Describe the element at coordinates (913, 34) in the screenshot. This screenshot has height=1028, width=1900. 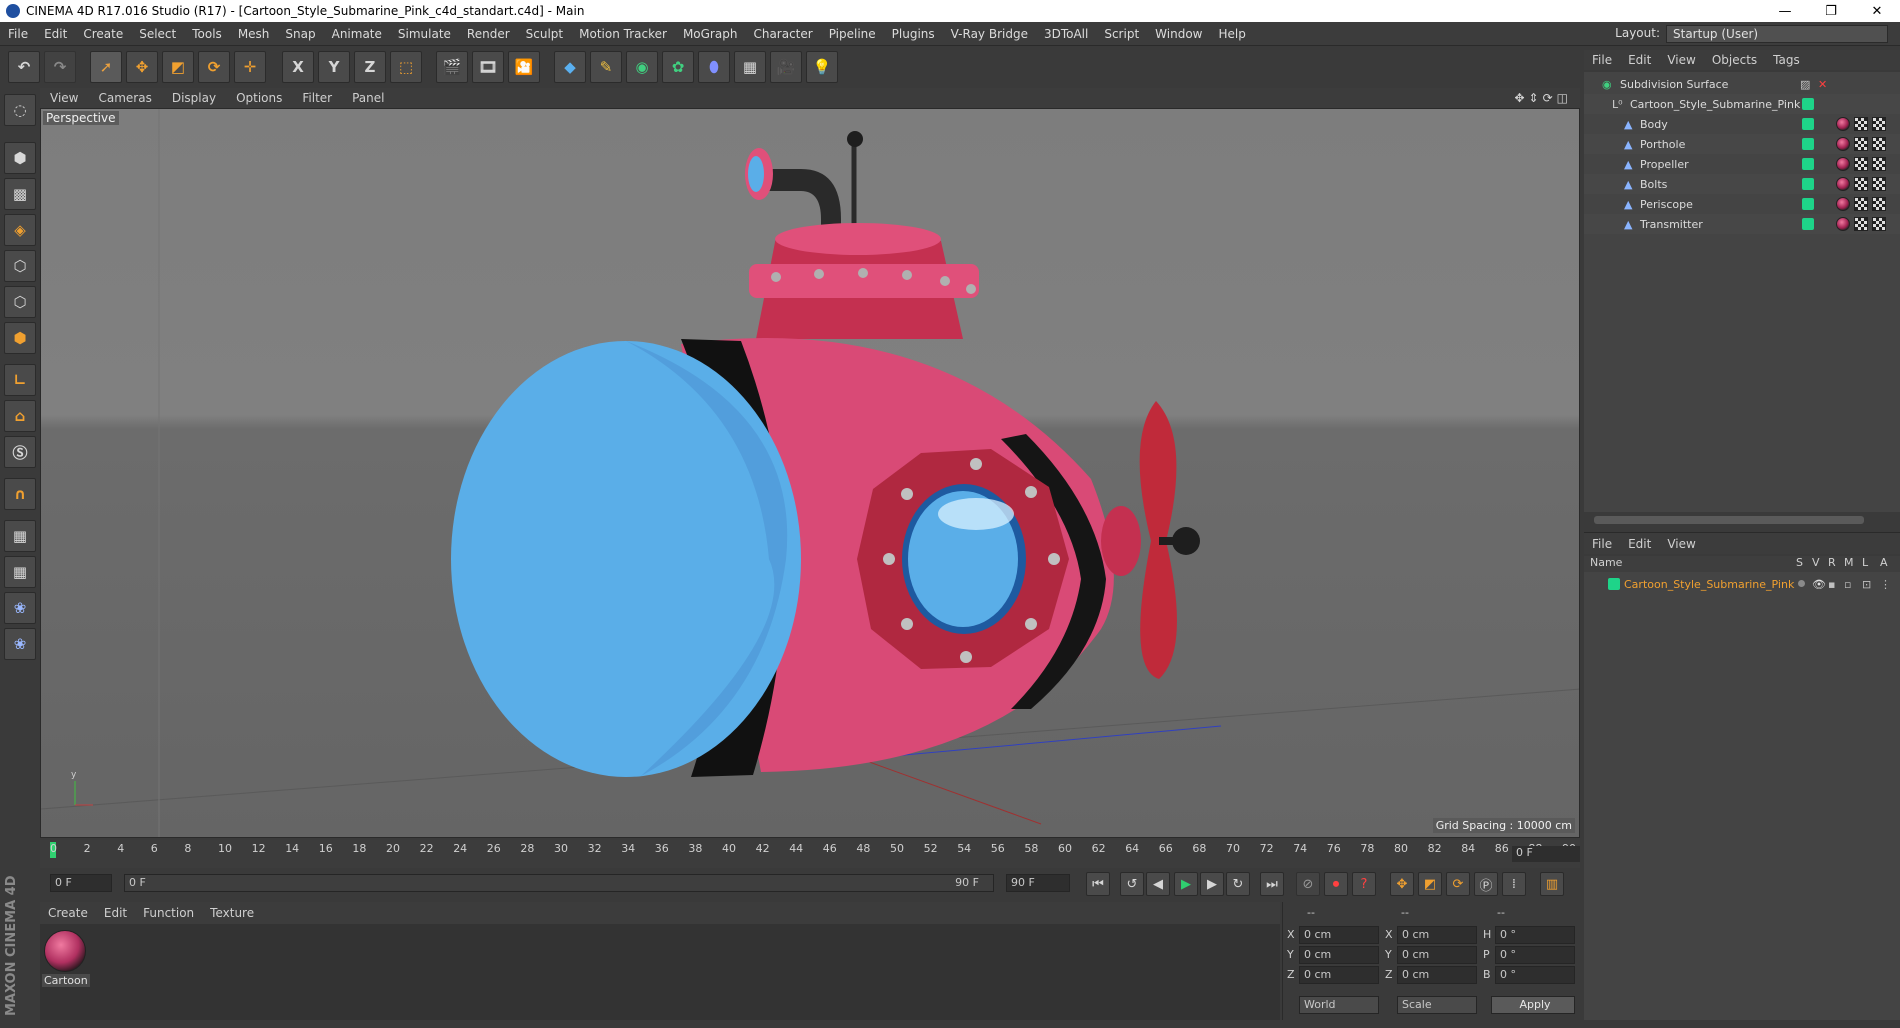
I see `menu-plugins: Plugins` at that location.